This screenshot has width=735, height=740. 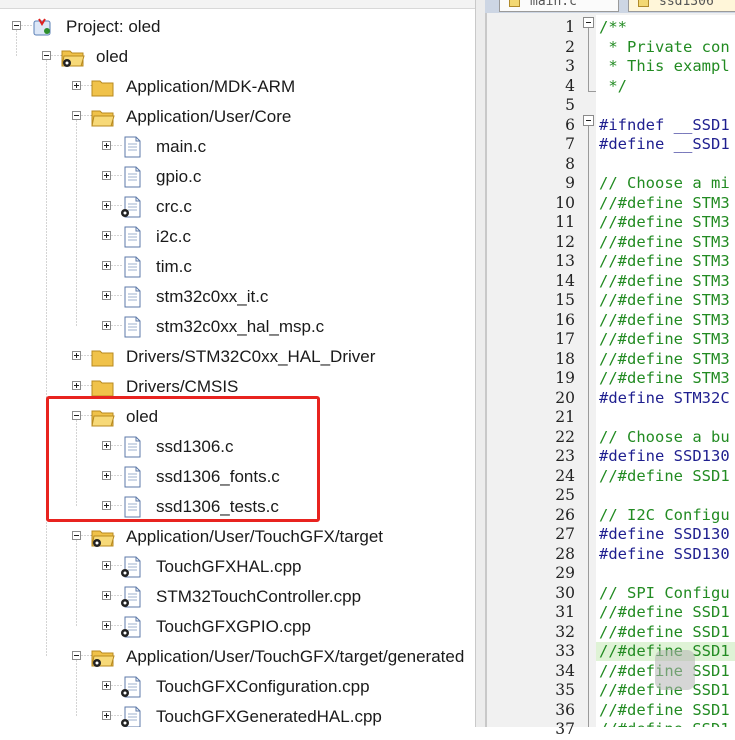 What do you see at coordinates (570, 144) in the screenshot?
I see `line-number: 7` at bounding box center [570, 144].